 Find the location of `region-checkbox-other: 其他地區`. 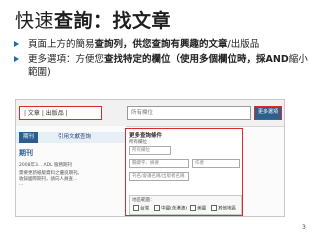

region-checkbox-other: 其他地區 is located at coordinates (223, 208).